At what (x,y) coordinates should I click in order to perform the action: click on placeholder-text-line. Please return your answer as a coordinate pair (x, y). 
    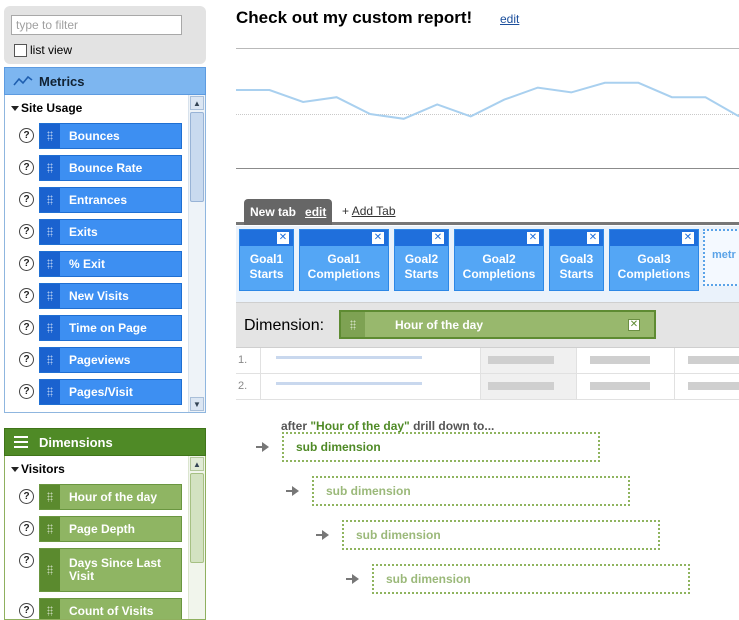
    Looking at the image, I should click on (349, 383).